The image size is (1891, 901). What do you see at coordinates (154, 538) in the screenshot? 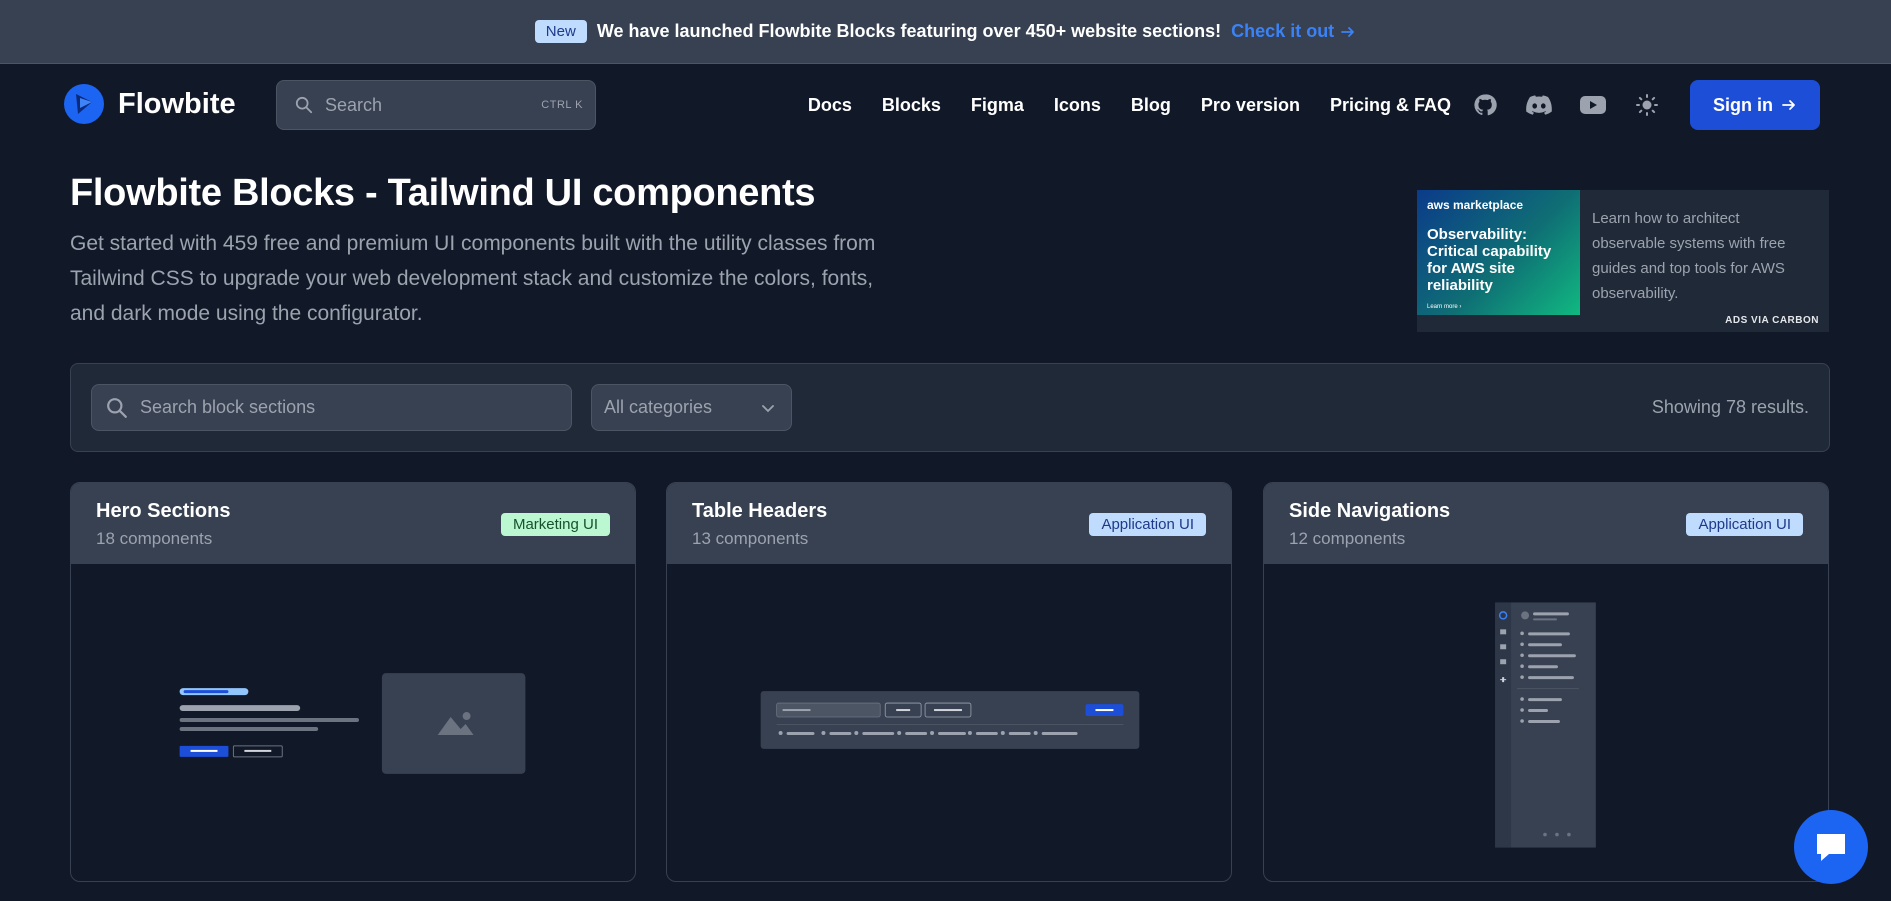
I see `card-count: 18 components` at bounding box center [154, 538].